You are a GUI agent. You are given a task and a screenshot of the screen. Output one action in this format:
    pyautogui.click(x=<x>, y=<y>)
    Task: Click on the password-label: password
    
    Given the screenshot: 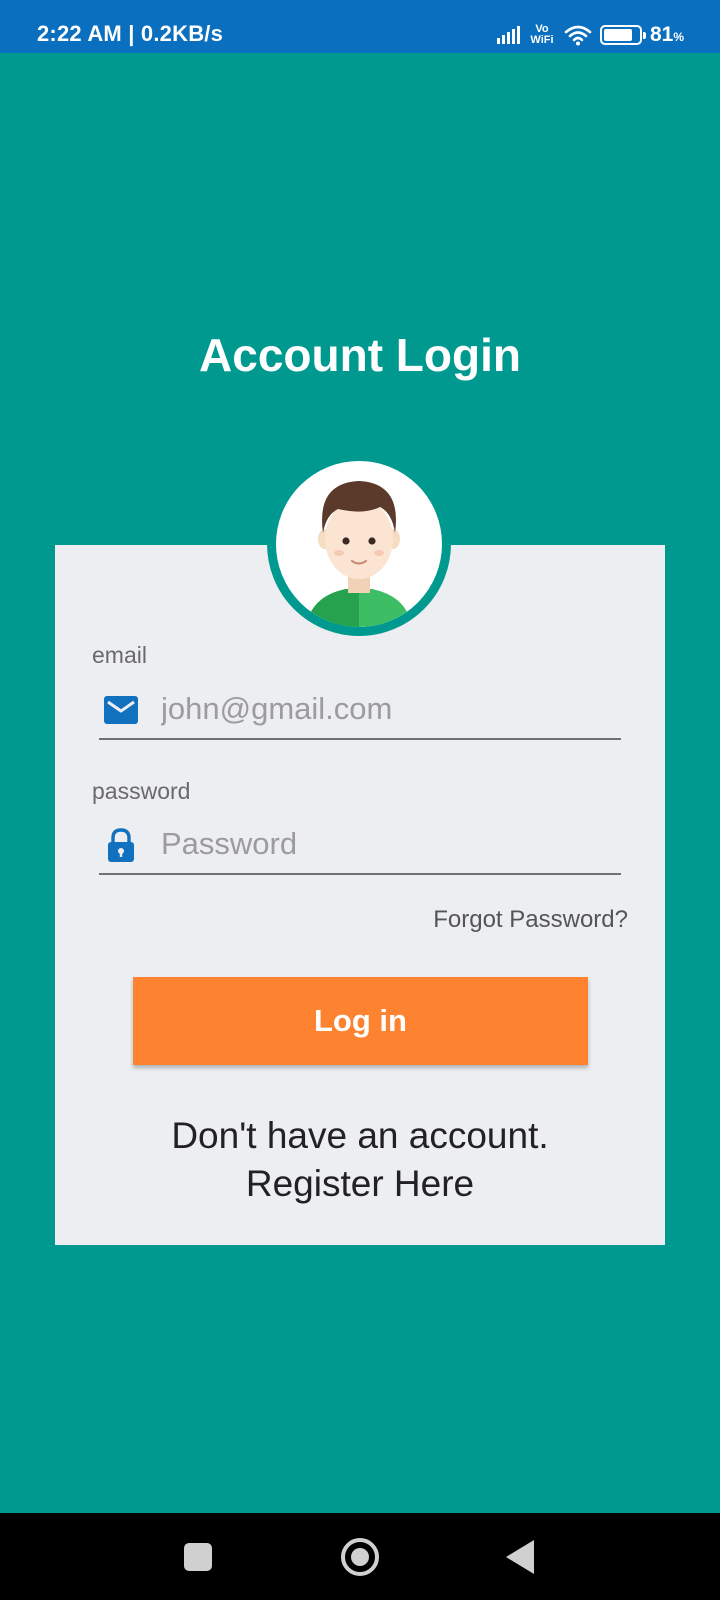 What is the action you would take?
    pyautogui.click(x=141, y=791)
    